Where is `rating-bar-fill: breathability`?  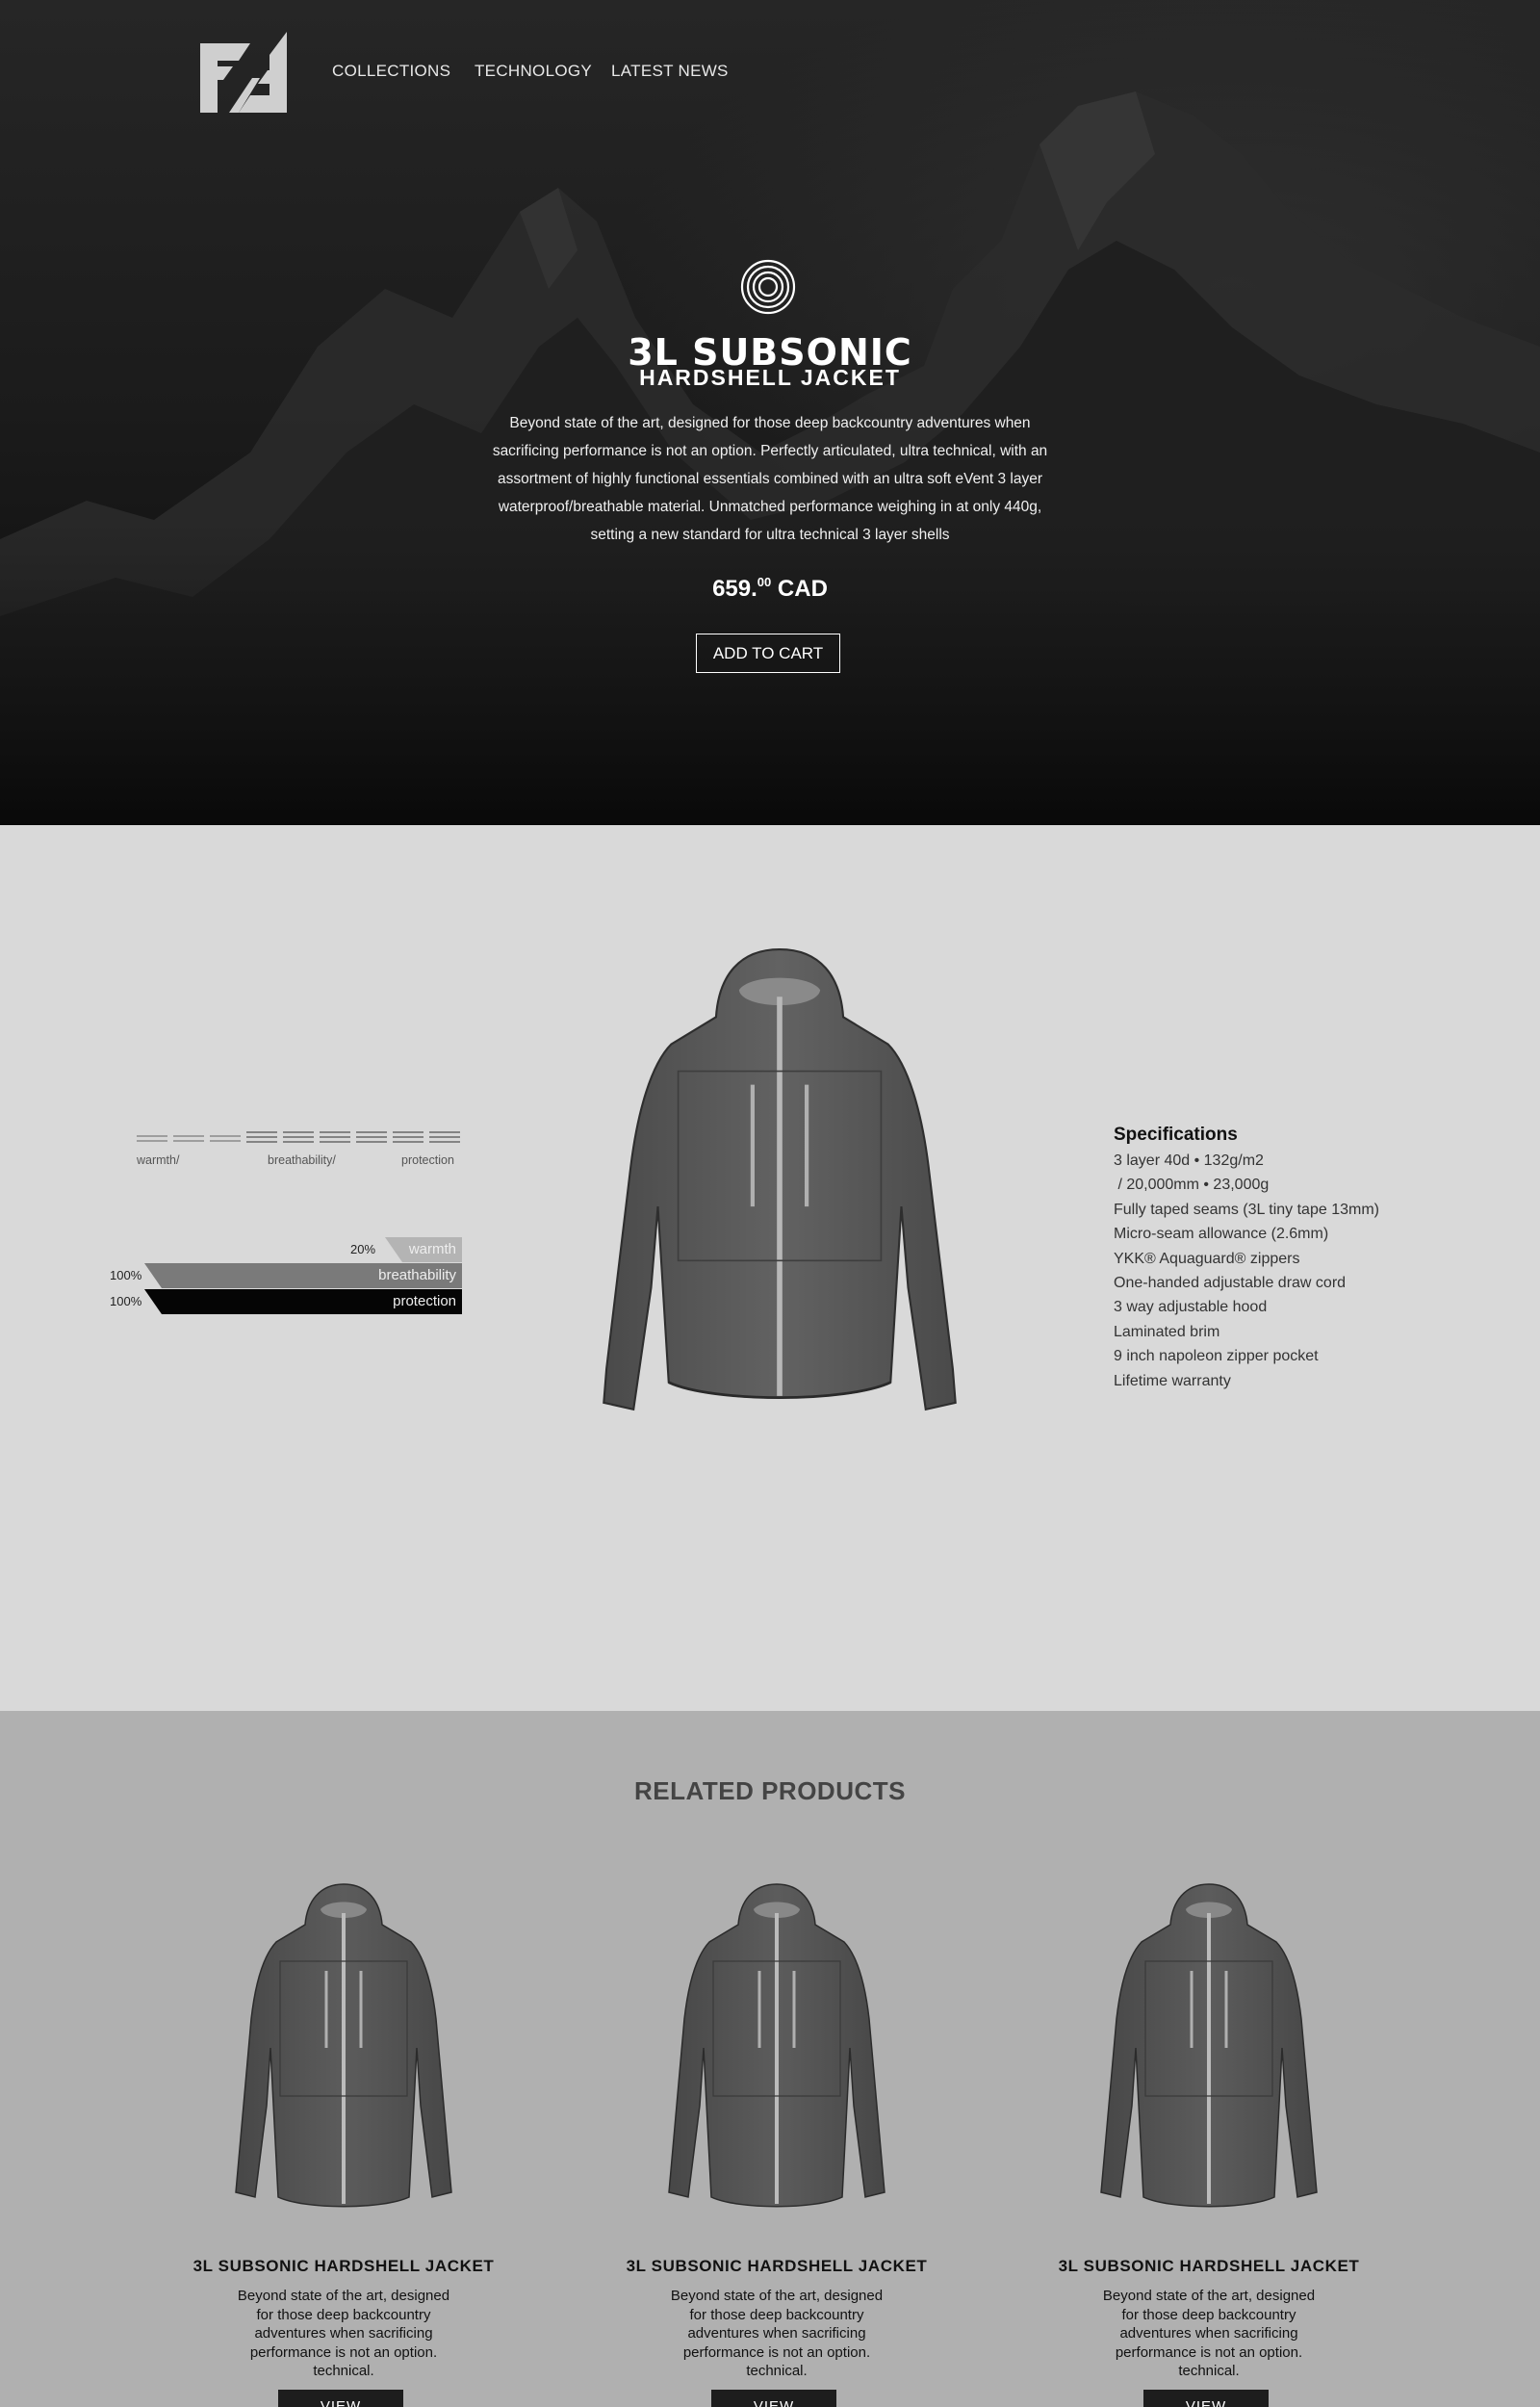
rating-bar-fill: breathability is located at coordinates (303, 1275).